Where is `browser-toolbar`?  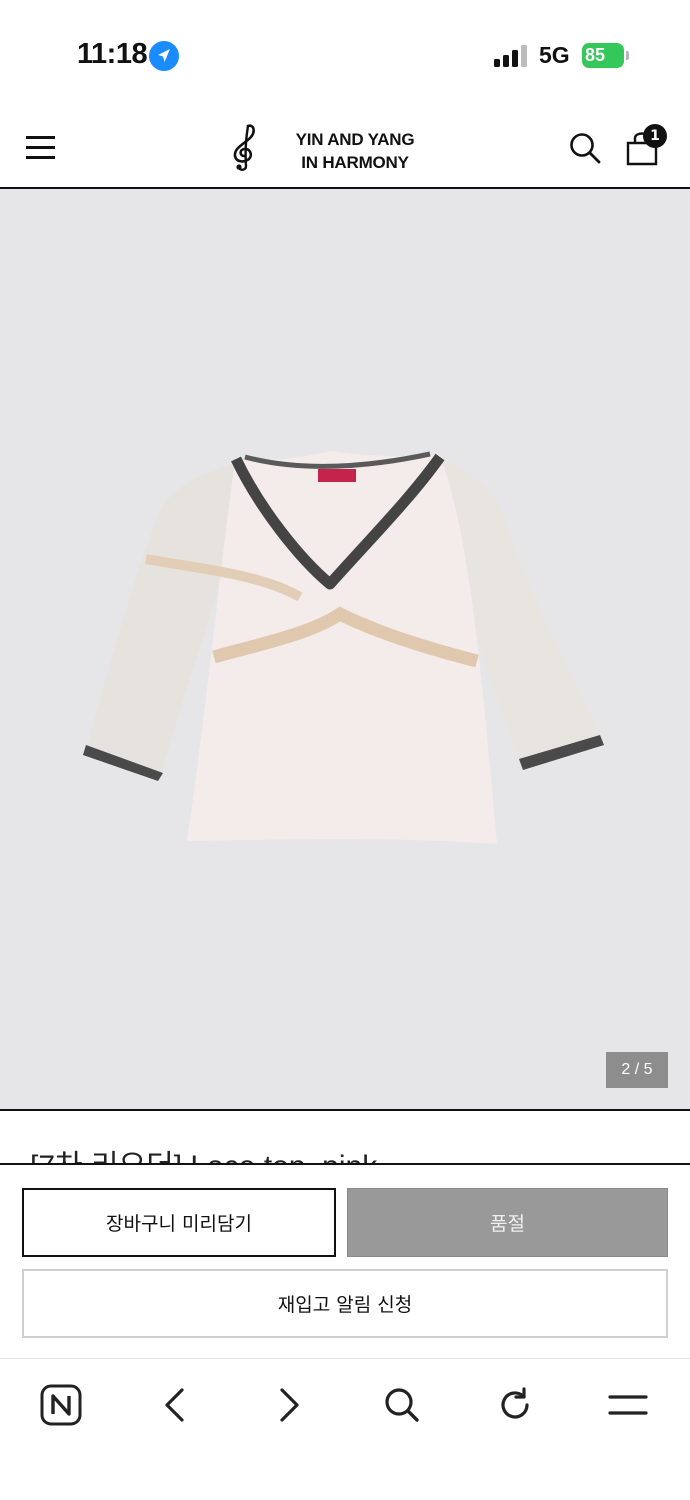
browser-toolbar is located at coordinates (345, 1429).